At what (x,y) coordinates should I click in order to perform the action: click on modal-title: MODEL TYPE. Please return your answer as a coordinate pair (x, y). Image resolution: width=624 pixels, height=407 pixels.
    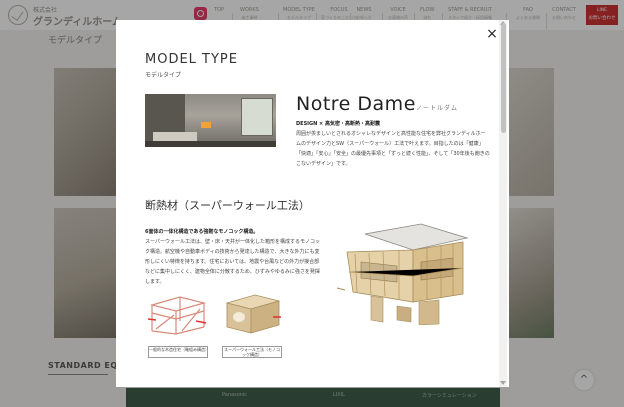
    Looking at the image, I should click on (191, 59).